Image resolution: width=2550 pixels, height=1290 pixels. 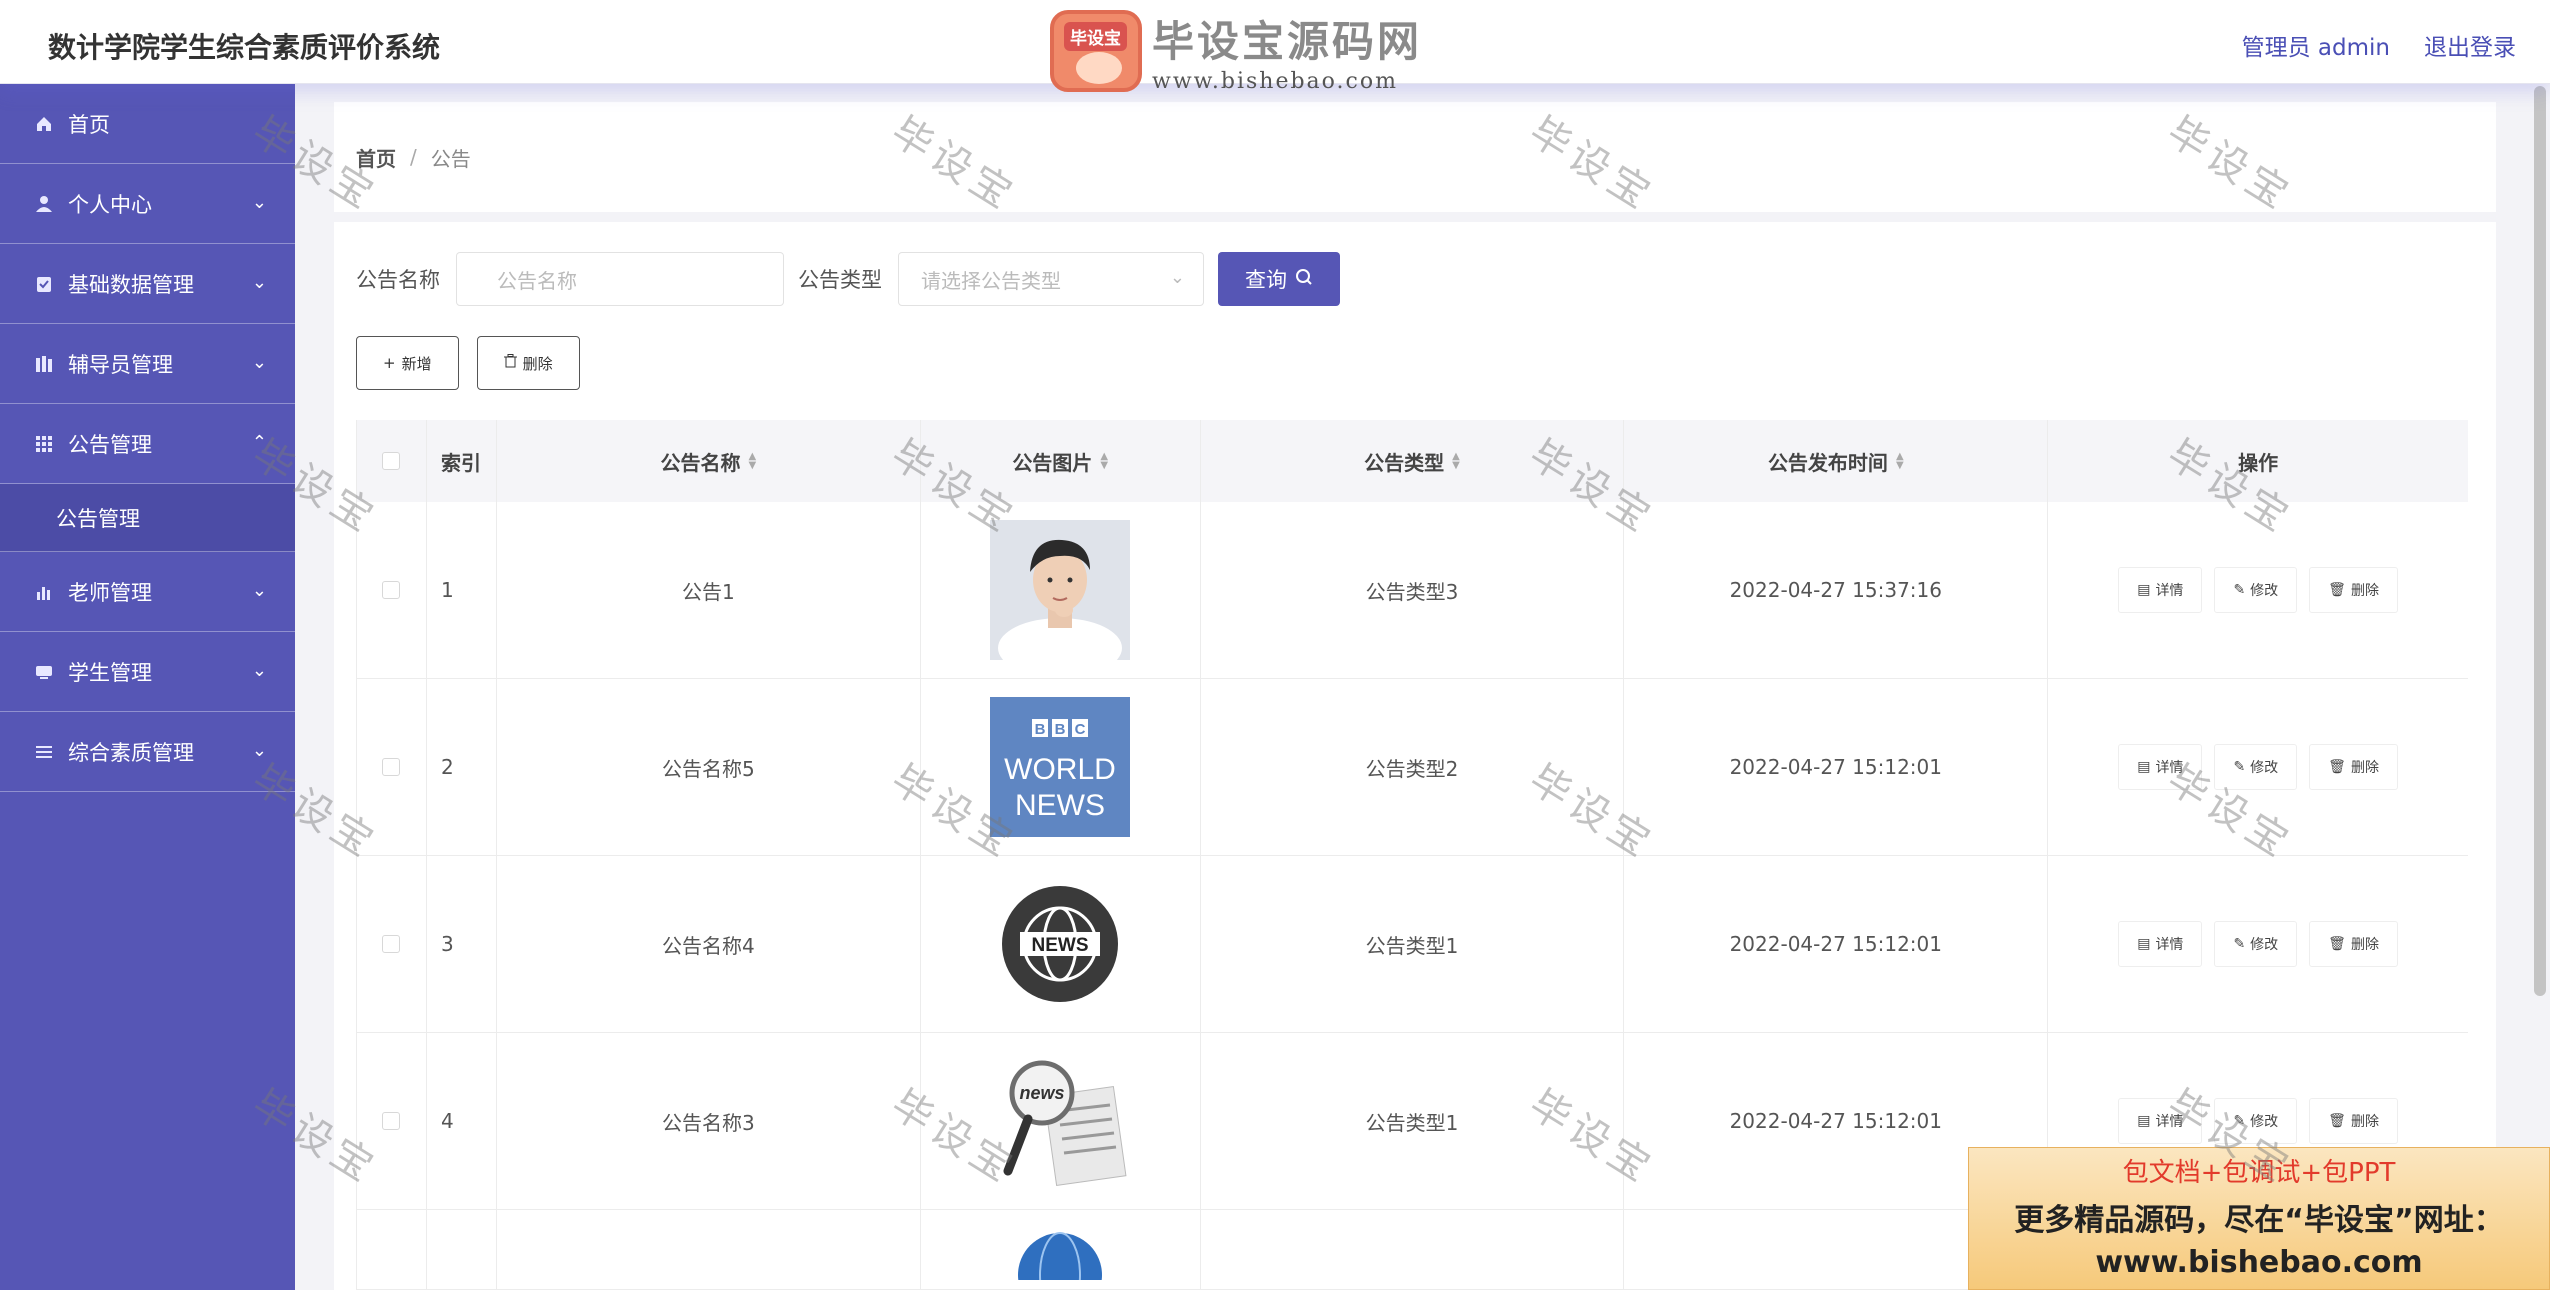 I want to click on row-time: 2022-04-27 15:12:01, so click(x=1836, y=767).